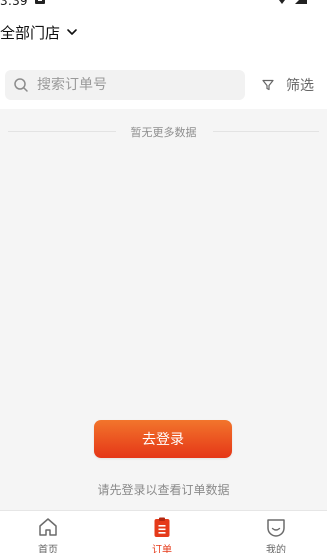 The width and height of the screenshot is (327, 553). Describe the element at coordinates (163, 439) in the screenshot. I see `login-button: 去登录` at that location.